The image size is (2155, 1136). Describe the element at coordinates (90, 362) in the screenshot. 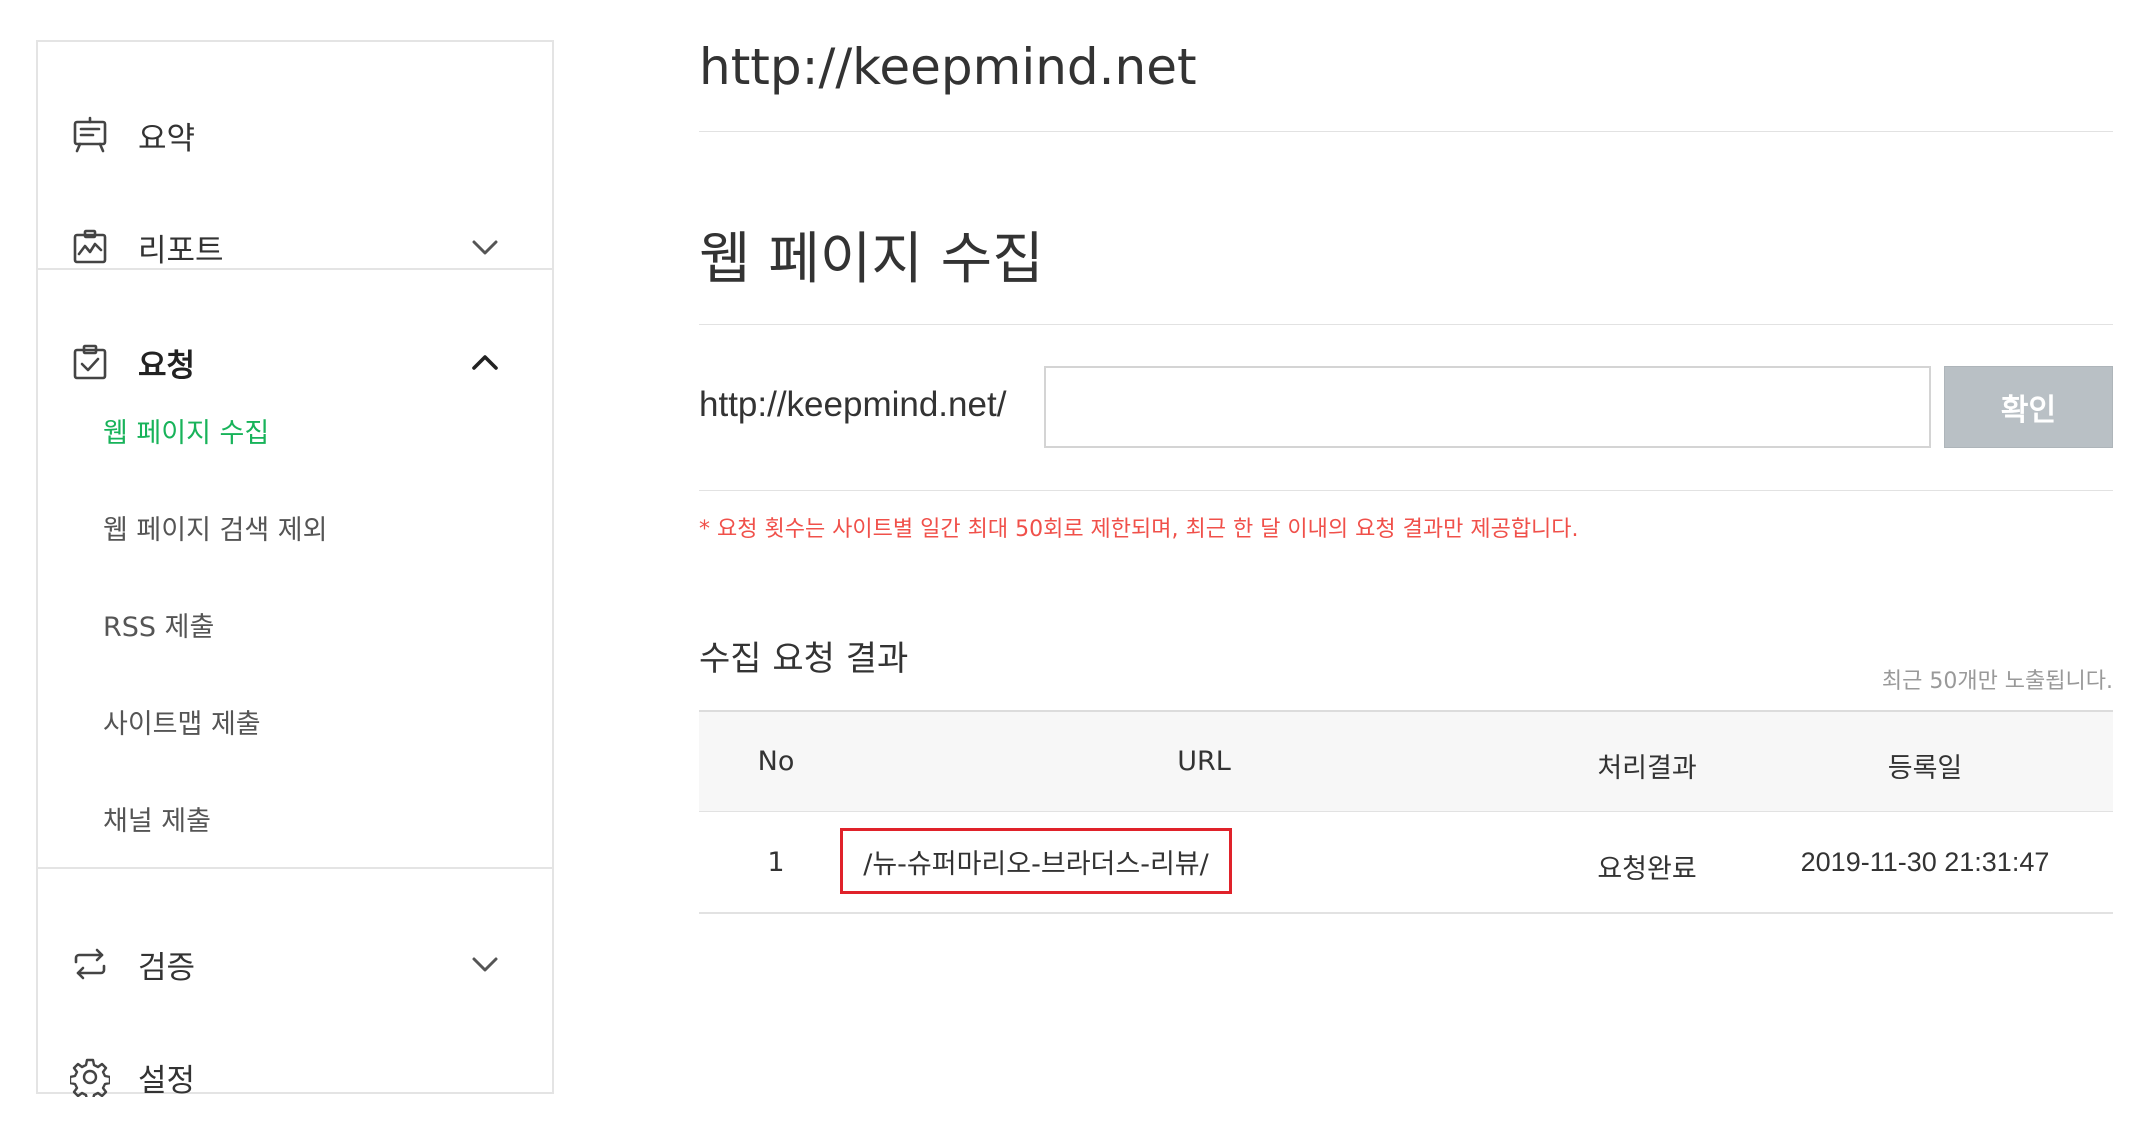

I see `clipboard-check-icon` at that location.